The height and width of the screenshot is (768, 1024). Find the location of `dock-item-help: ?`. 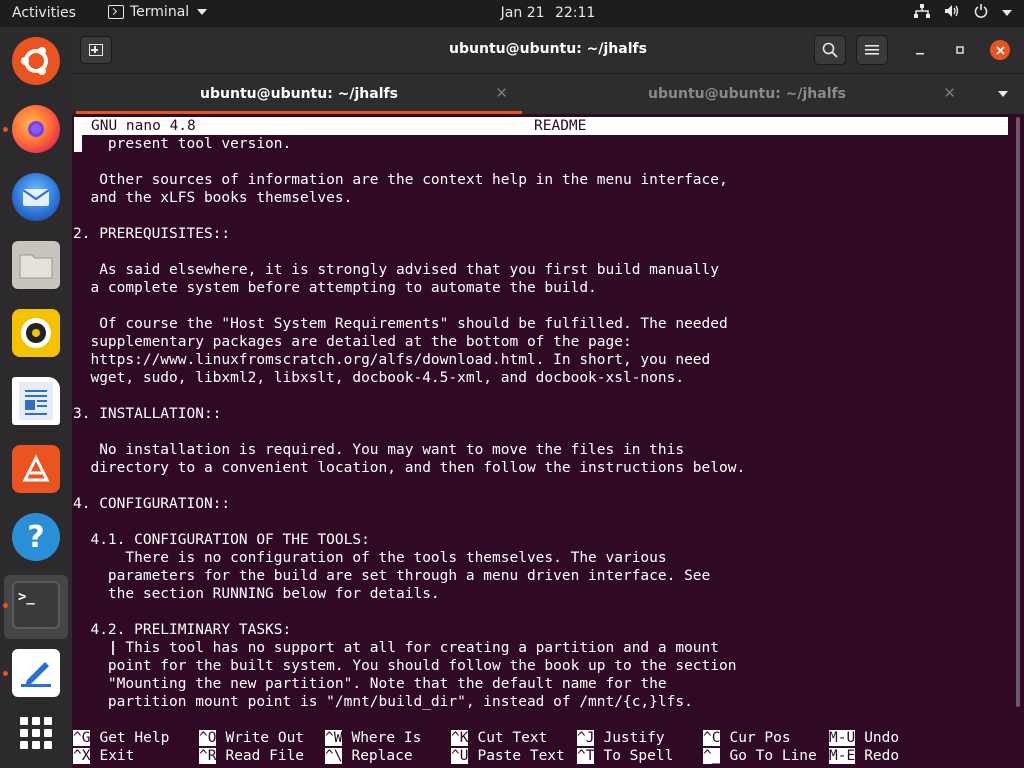

dock-item-help: ? is located at coordinates (36, 539).